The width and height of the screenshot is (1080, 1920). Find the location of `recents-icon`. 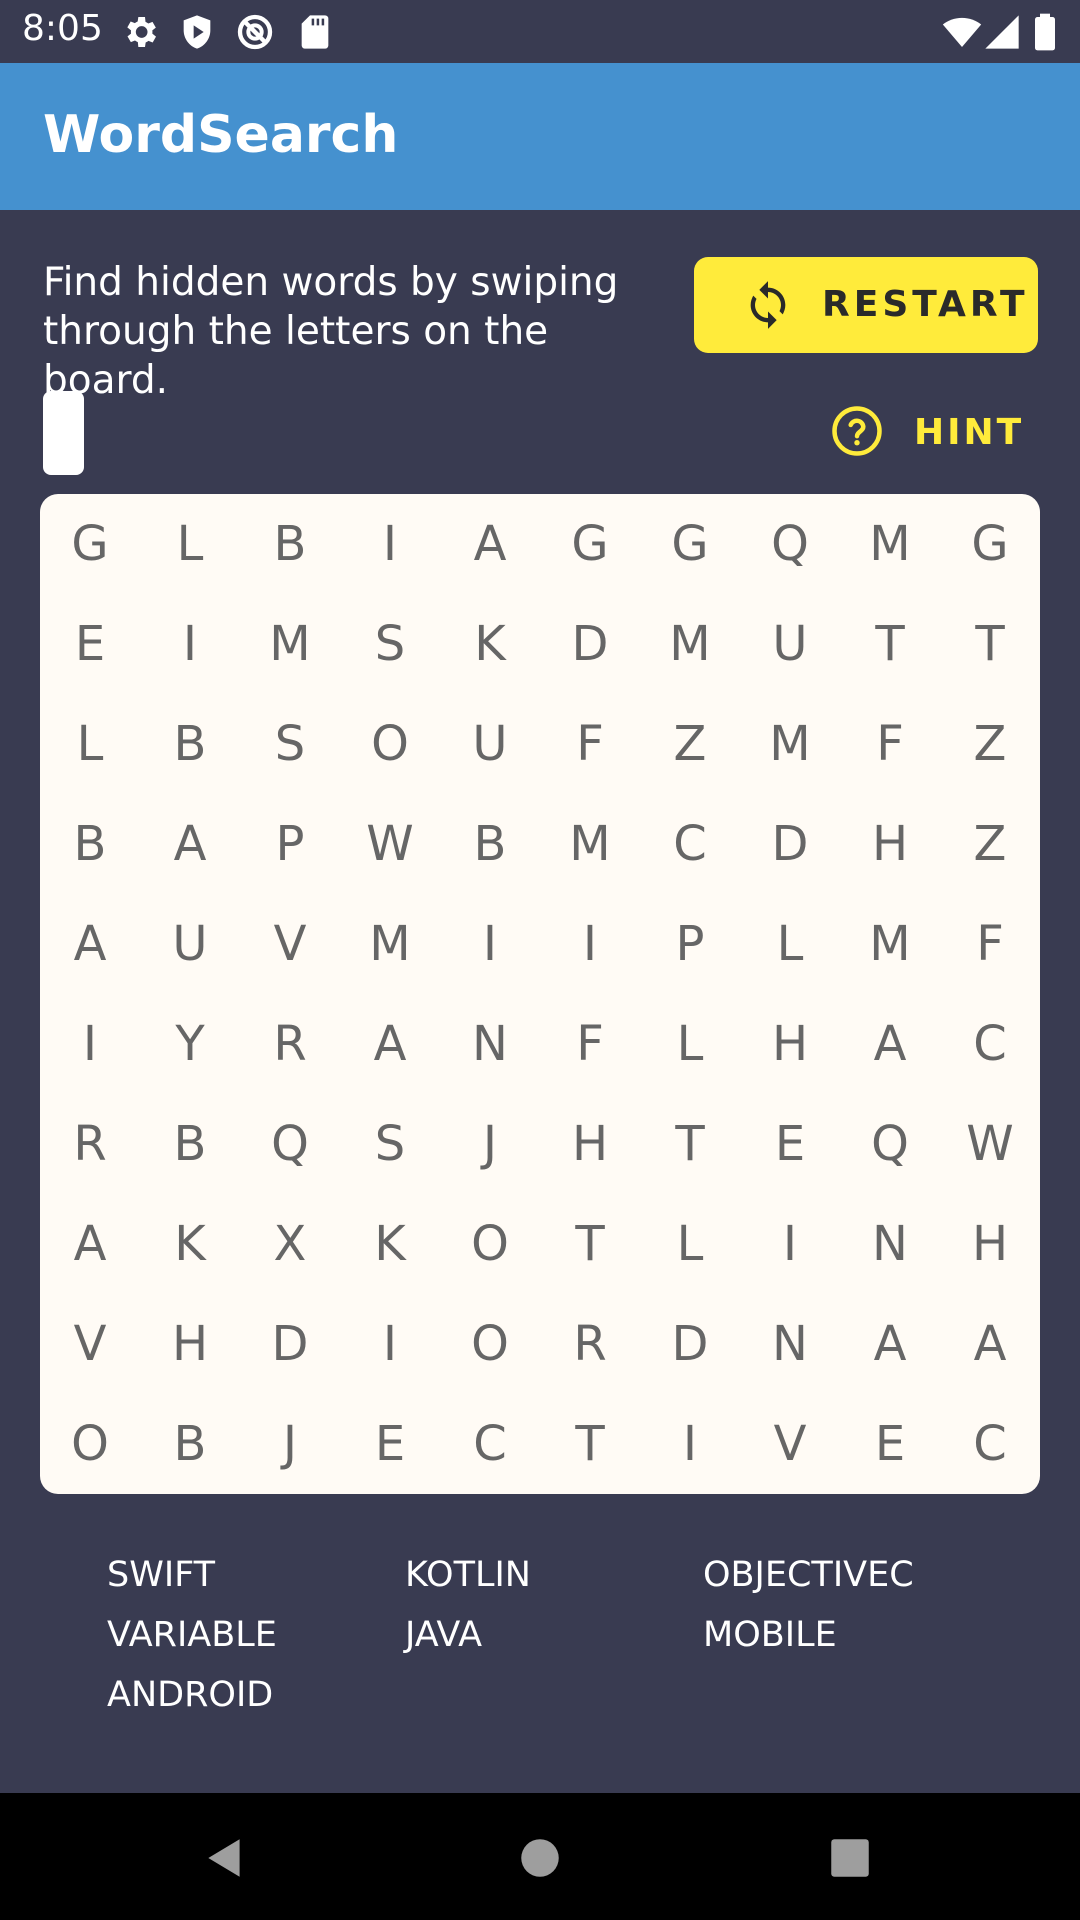

recents-icon is located at coordinates (850, 1858).